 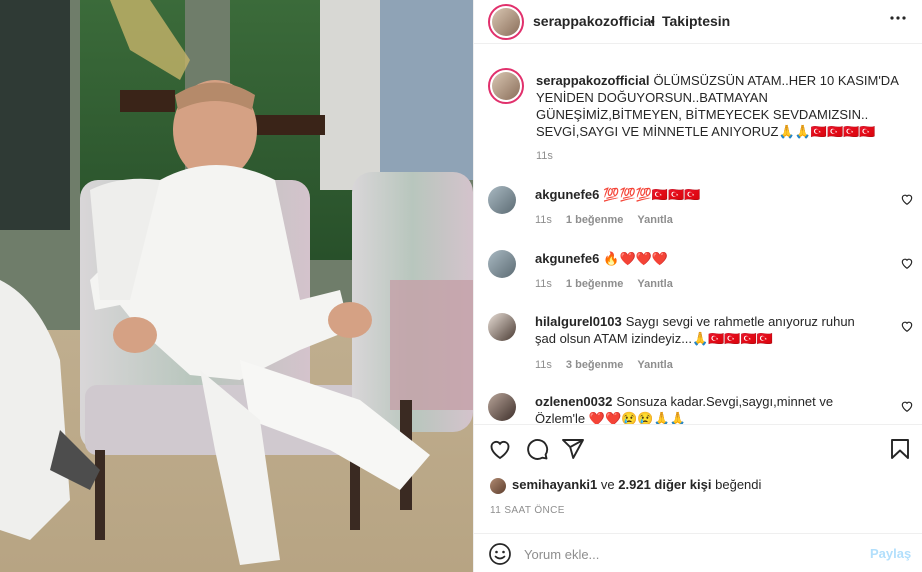 What do you see at coordinates (500, 449) in the screenshot?
I see `like-heart-icon` at bounding box center [500, 449].